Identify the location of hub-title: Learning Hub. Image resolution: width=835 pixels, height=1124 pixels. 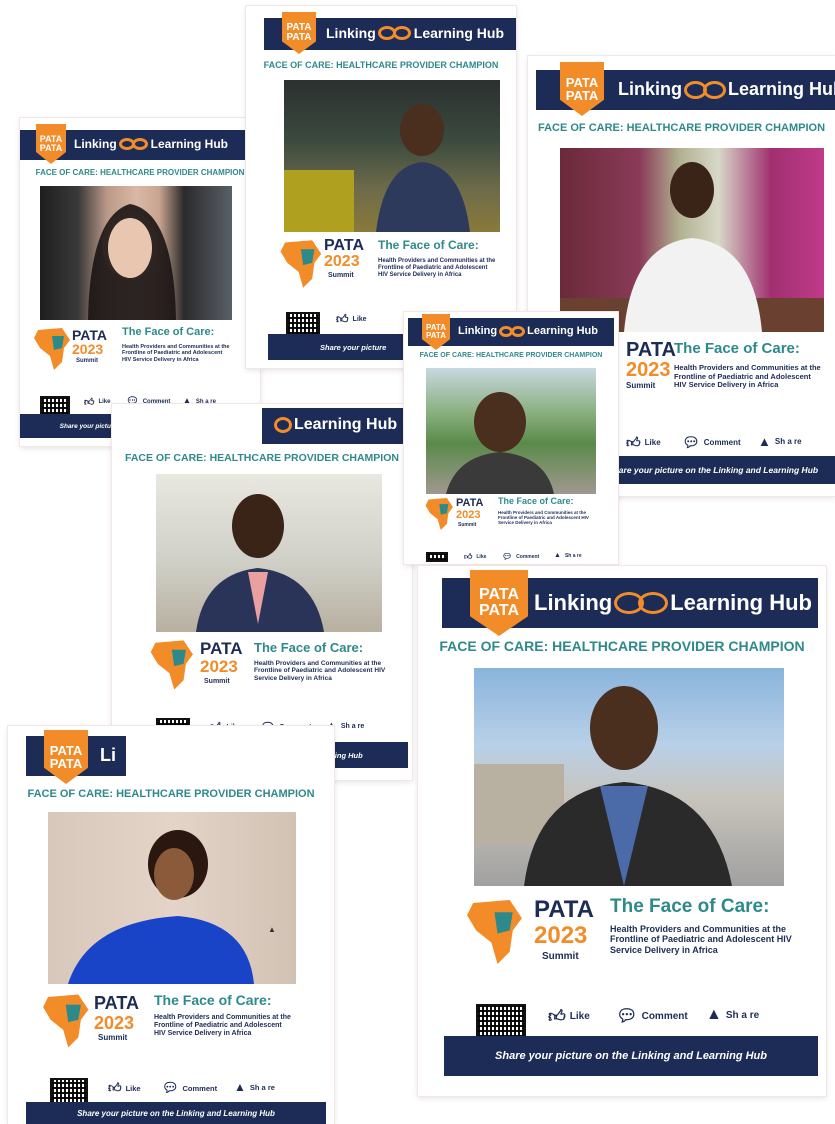
(334, 425).